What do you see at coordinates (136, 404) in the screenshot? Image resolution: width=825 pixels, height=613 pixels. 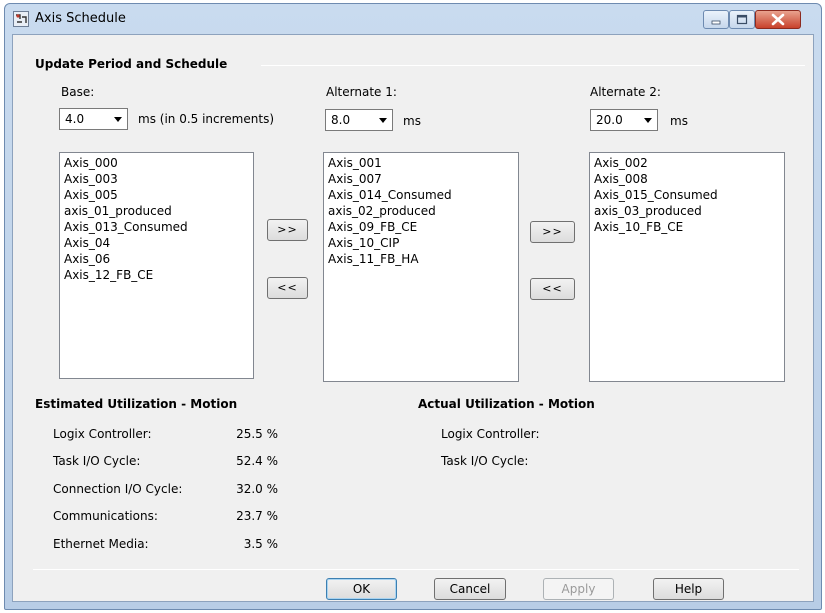 I see `estimated-utilization-title: Estimated Utilization - Motion` at bounding box center [136, 404].